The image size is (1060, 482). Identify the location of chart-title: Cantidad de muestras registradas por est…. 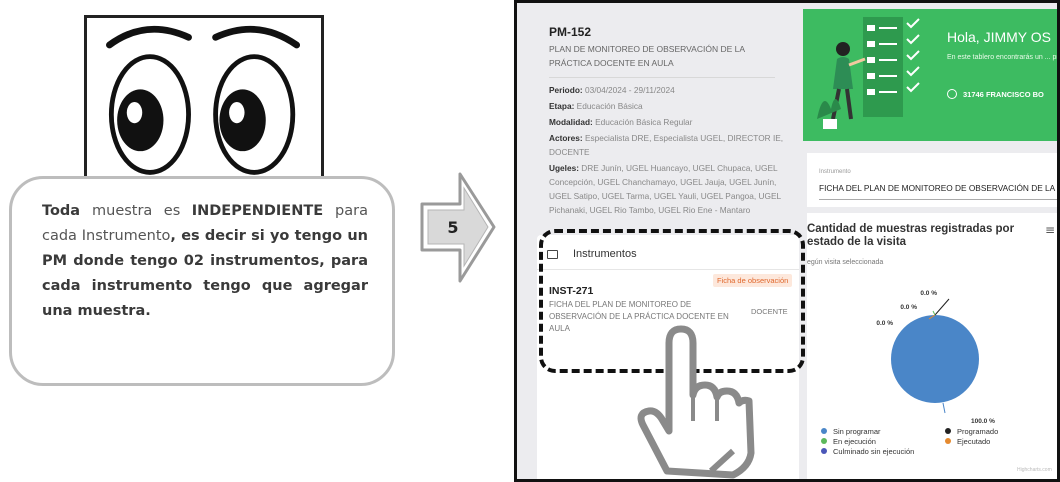
(911, 235).